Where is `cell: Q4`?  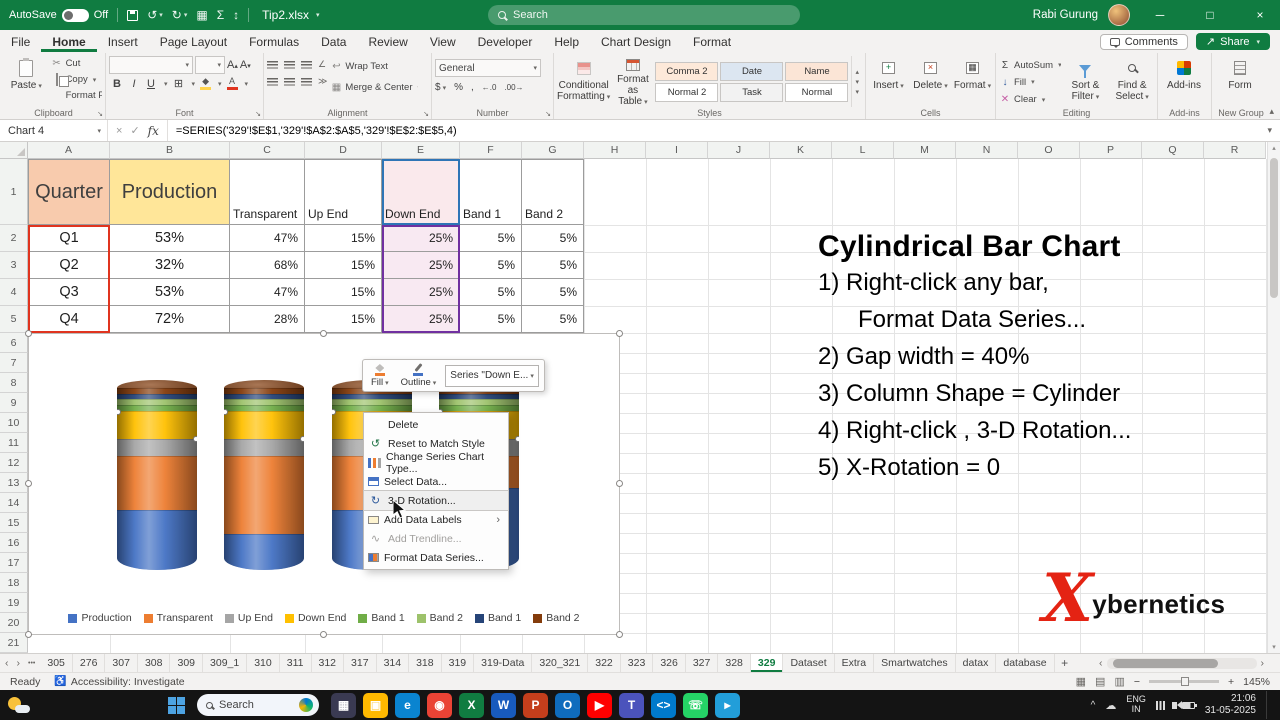
cell: Q4 is located at coordinates (69, 319).